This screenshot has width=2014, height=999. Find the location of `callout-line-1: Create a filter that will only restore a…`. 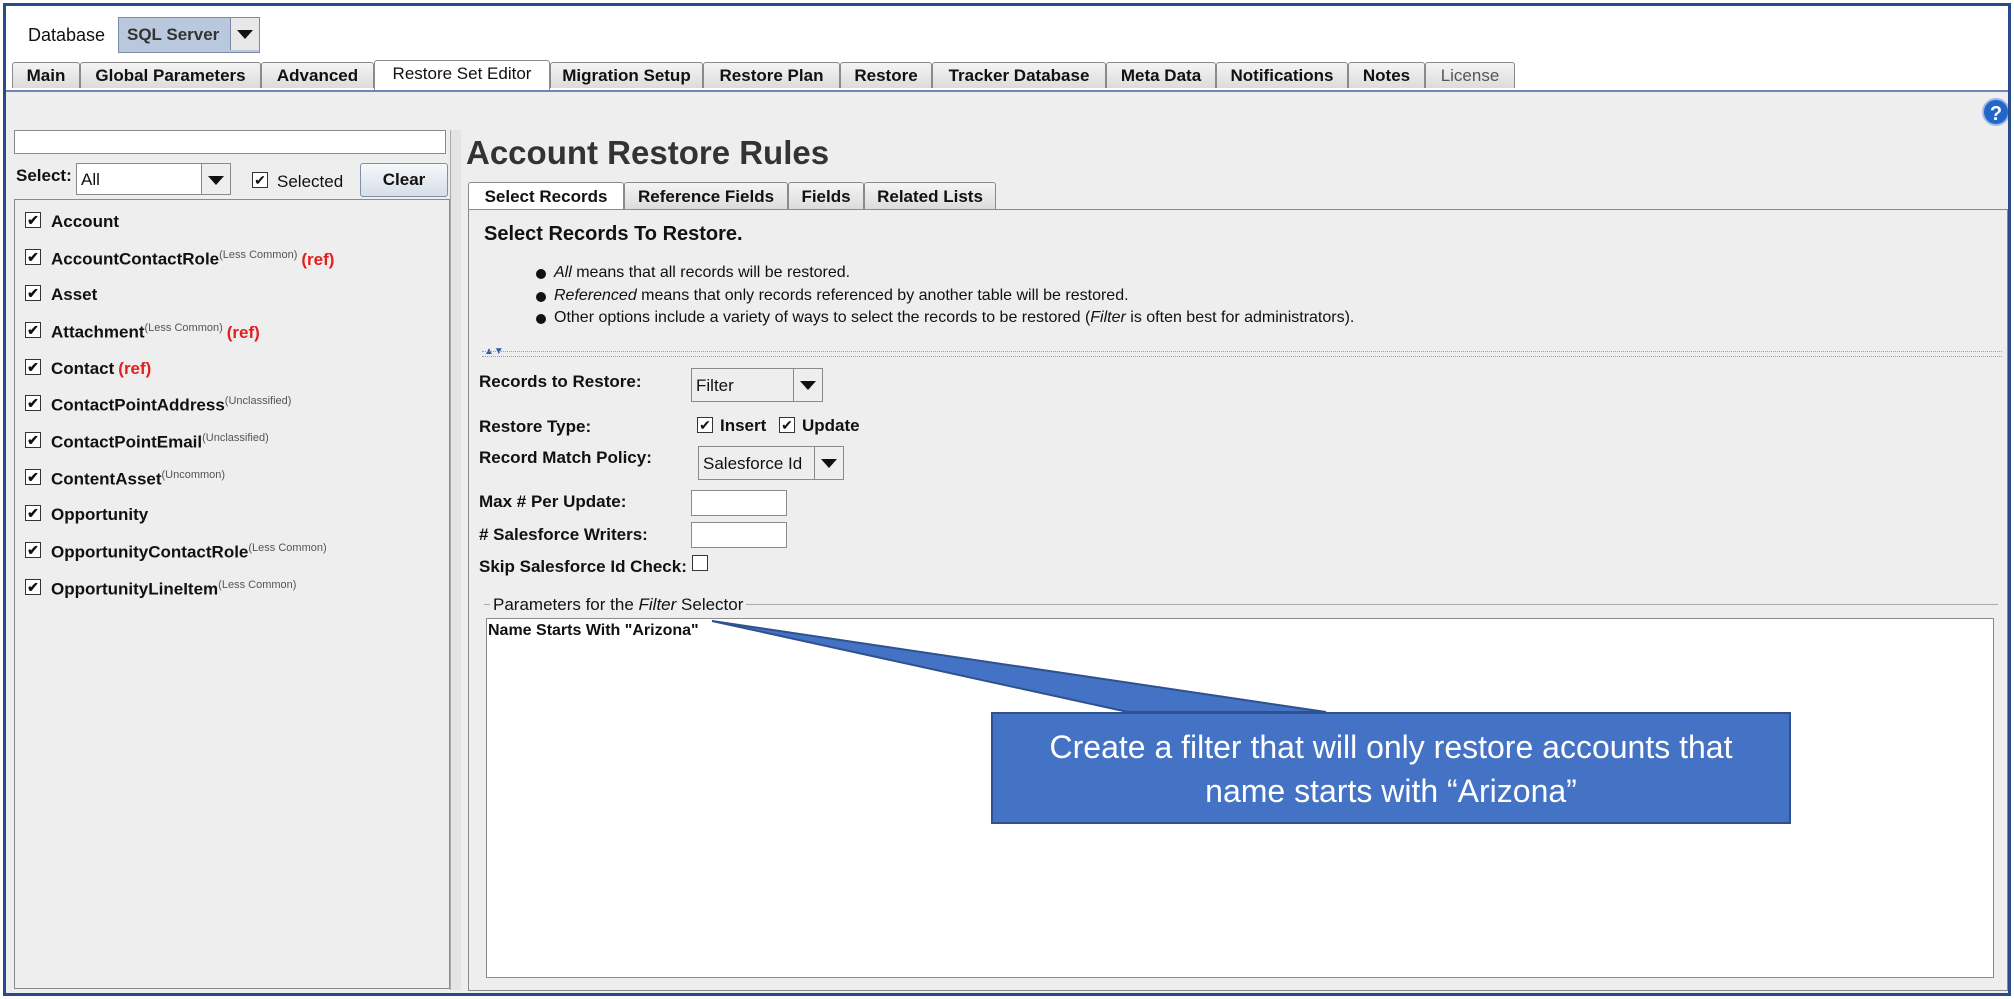

callout-line-1: Create a filter that will only restore a… is located at coordinates (1391, 747).